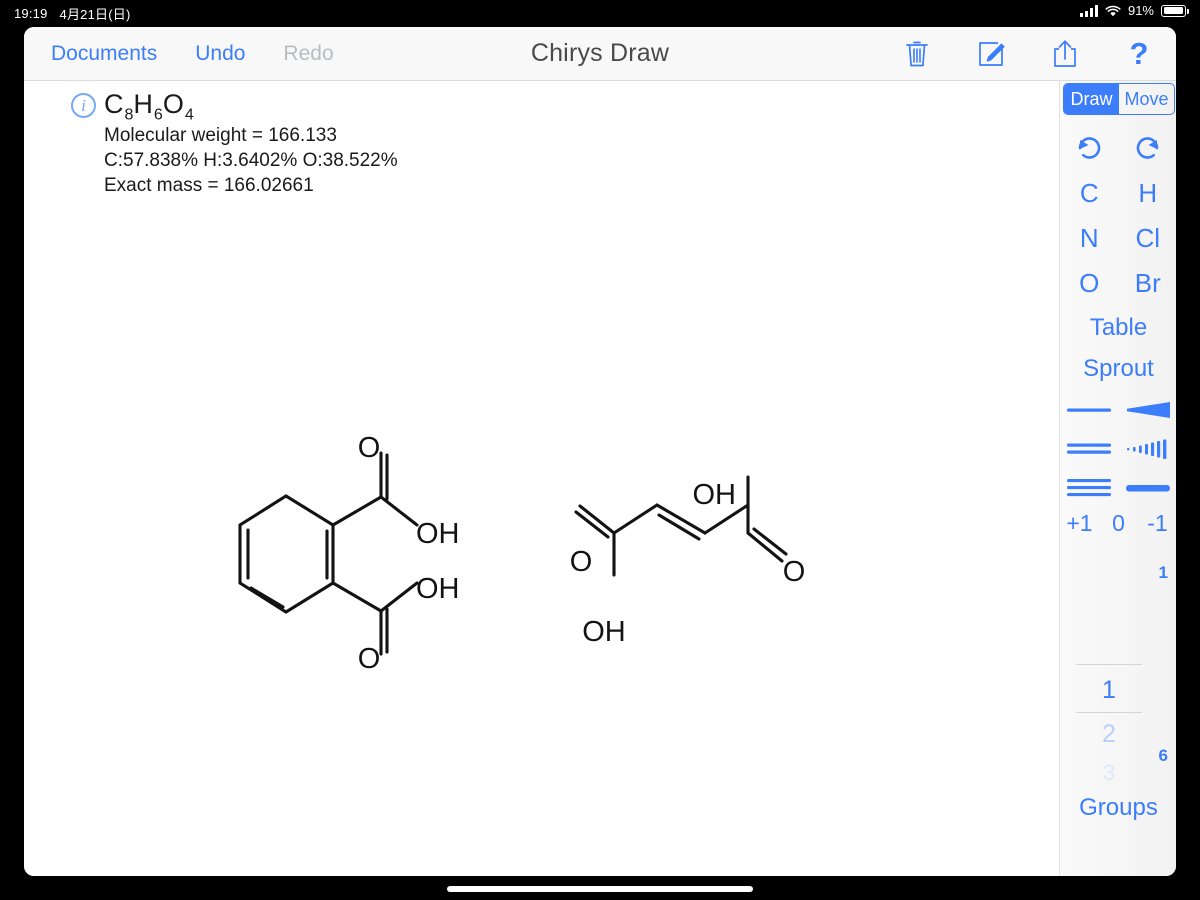  Describe the element at coordinates (1089, 238) in the screenshot. I see `element-button-n: N` at that location.